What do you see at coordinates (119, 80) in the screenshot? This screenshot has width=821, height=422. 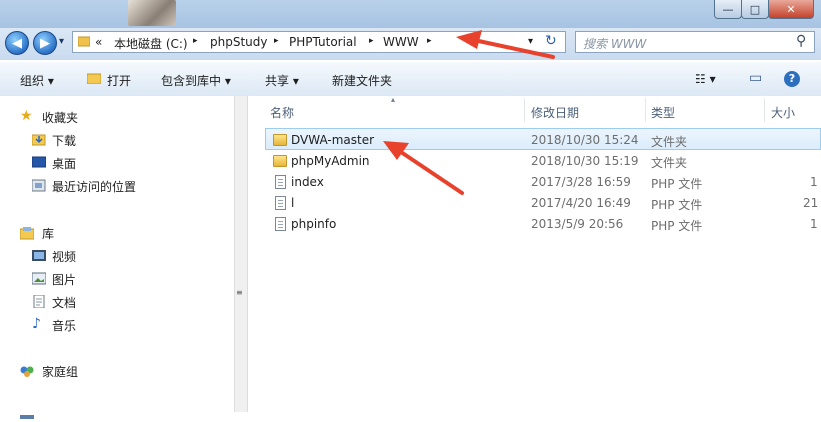 I see `open-button: 打开` at bounding box center [119, 80].